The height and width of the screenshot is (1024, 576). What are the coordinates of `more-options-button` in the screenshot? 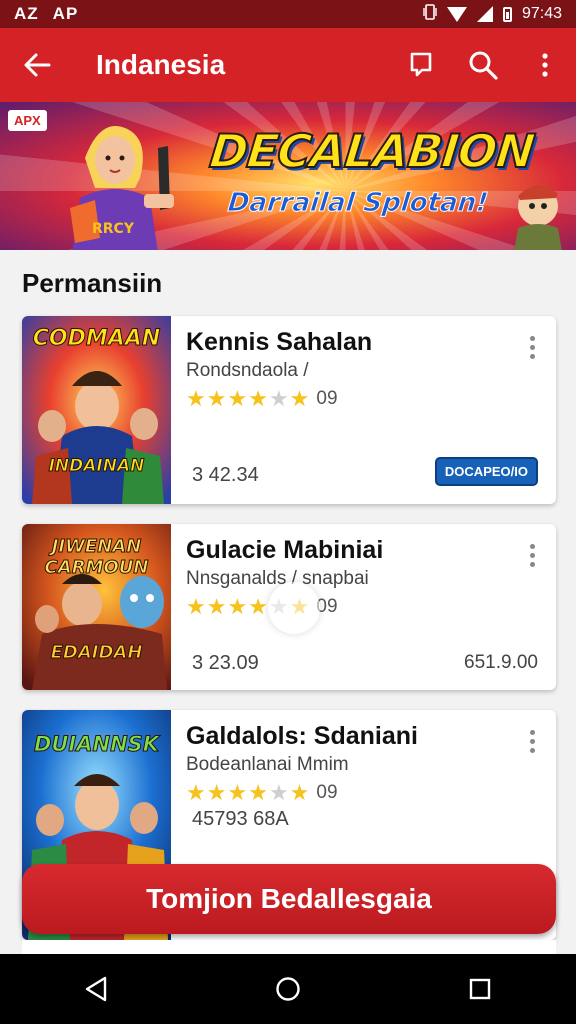 It's located at (545, 65).